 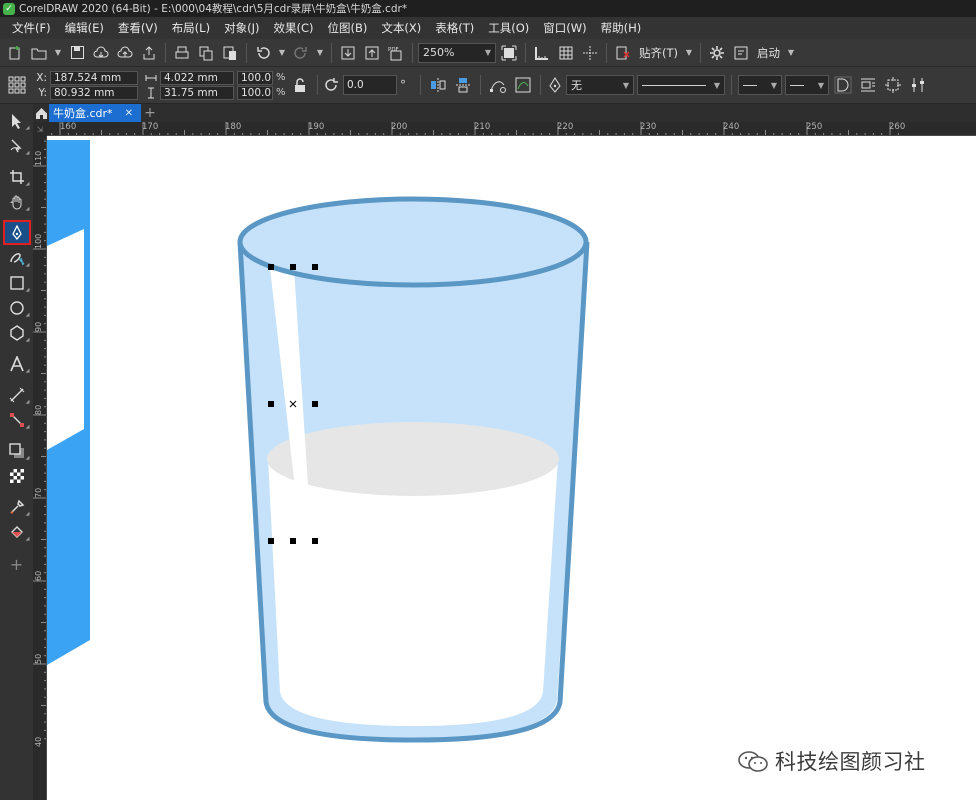 I want to click on cloud-download-button, so click(x=101, y=53).